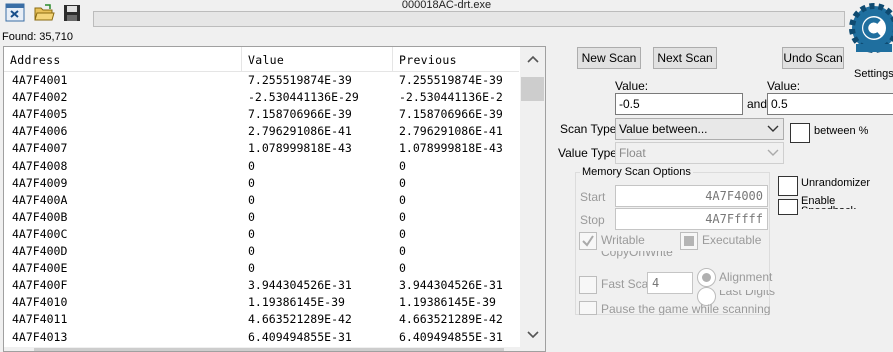  I want to click on new-scan-button: New Scan, so click(609, 58).